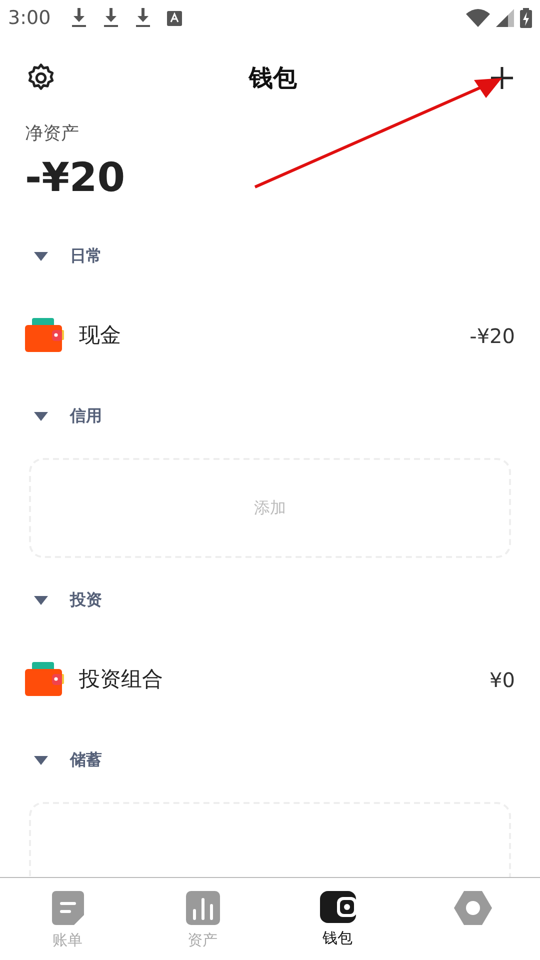 The height and width of the screenshot is (960, 540). What do you see at coordinates (270, 680) in the screenshot?
I see `account-row: 投资组合 ¥0` at bounding box center [270, 680].